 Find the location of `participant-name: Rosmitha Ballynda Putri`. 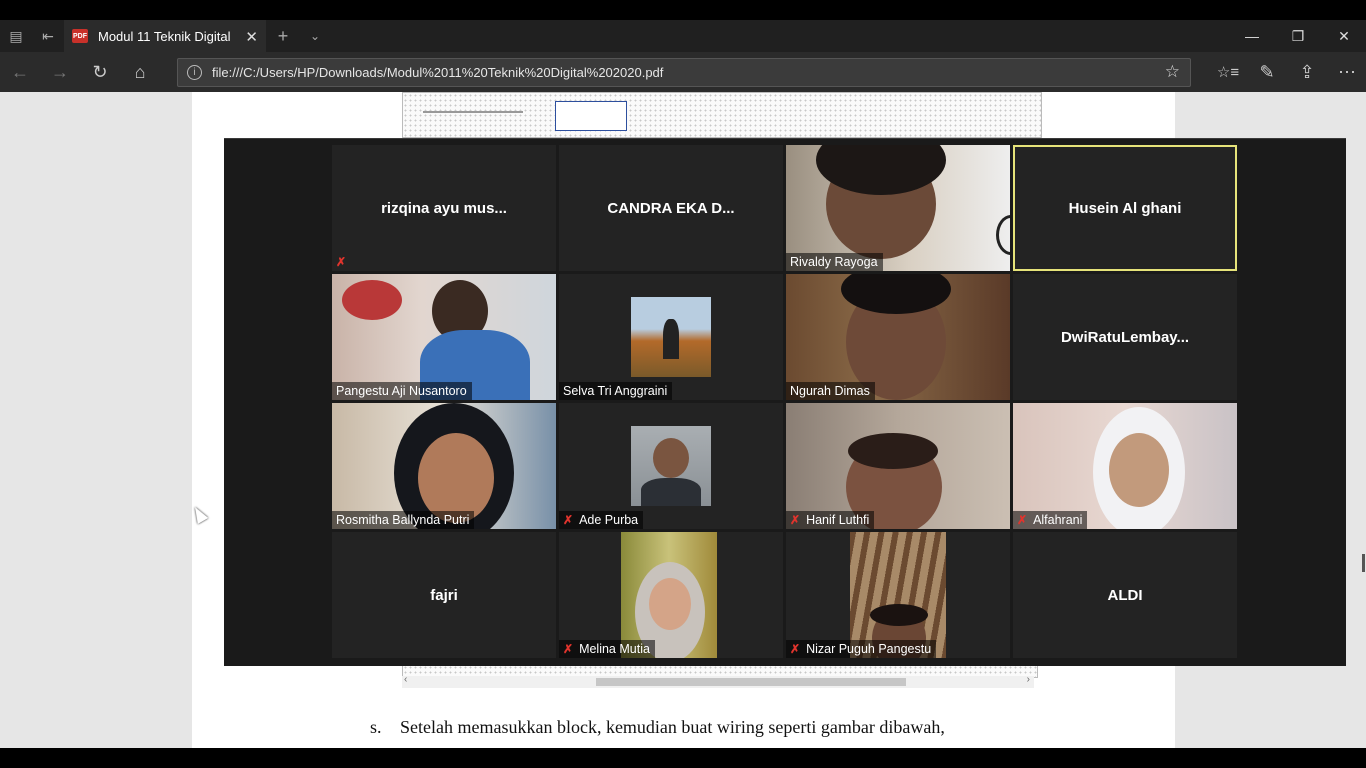

participant-name: Rosmitha Ballynda Putri is located at coordinates (403, 520).